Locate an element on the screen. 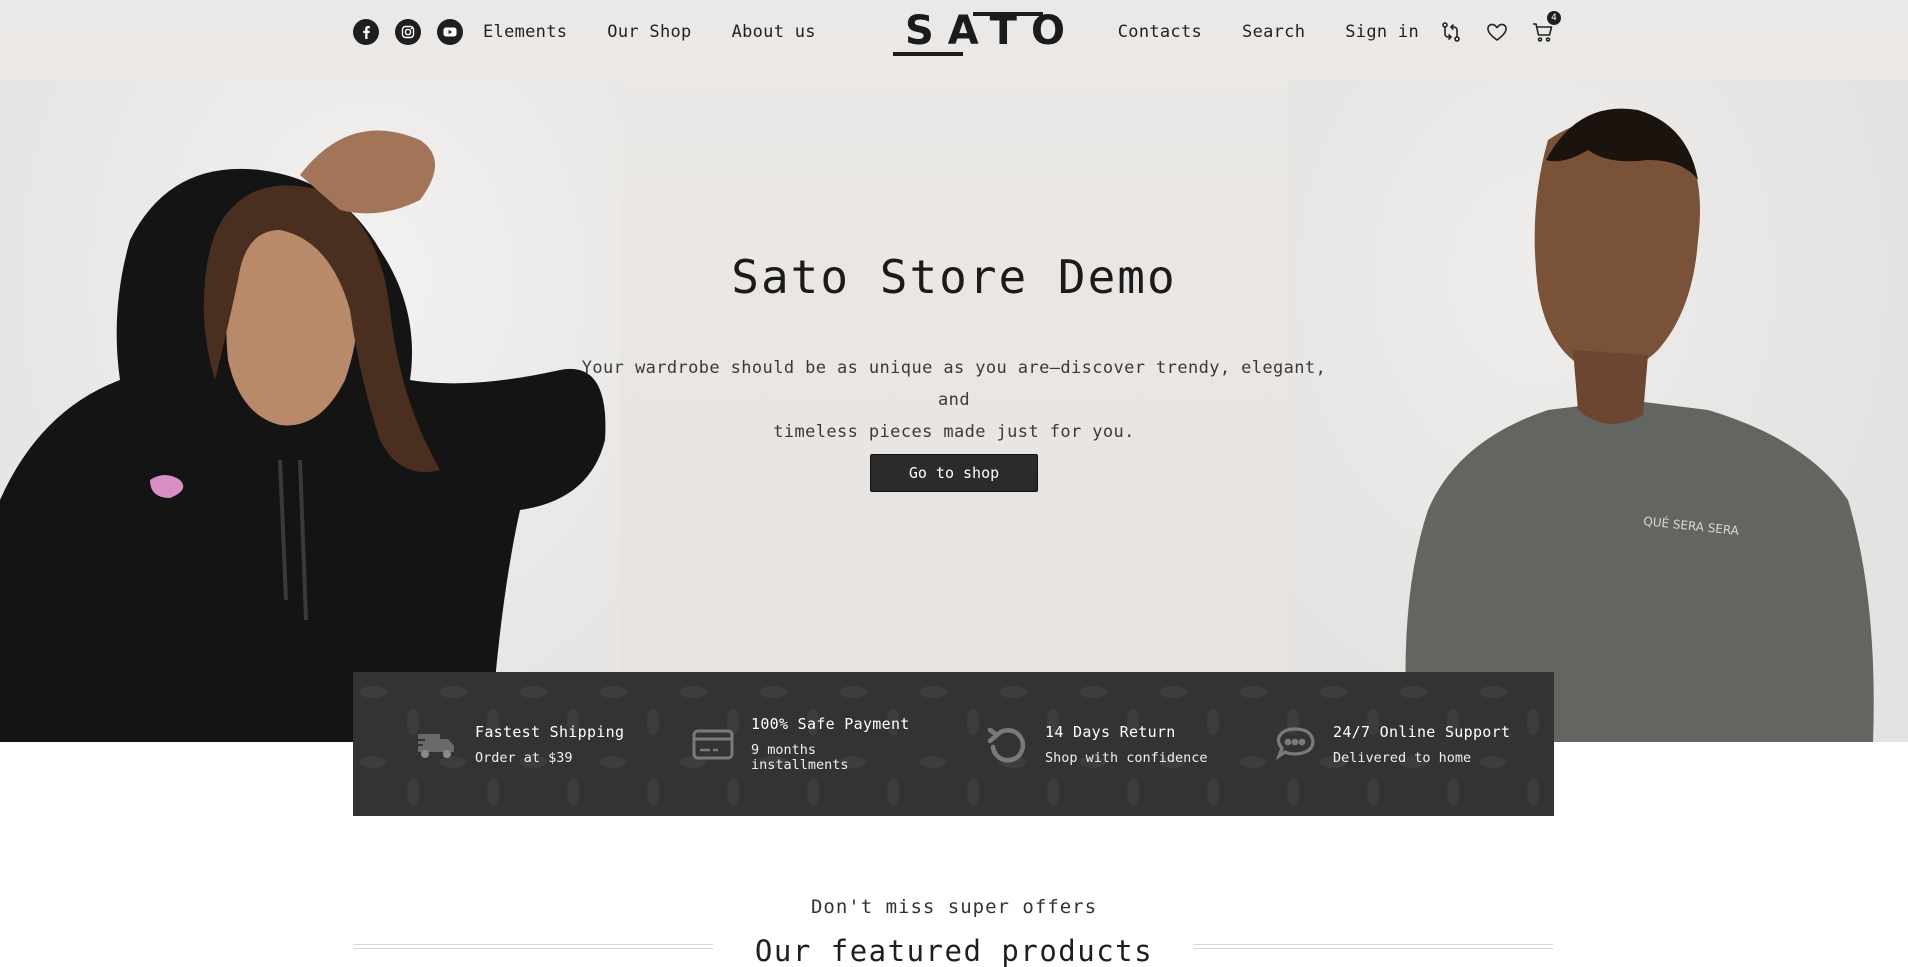  feature-payment: 100% Safe Payment 9 months installments is located at coordinates (800, 744).